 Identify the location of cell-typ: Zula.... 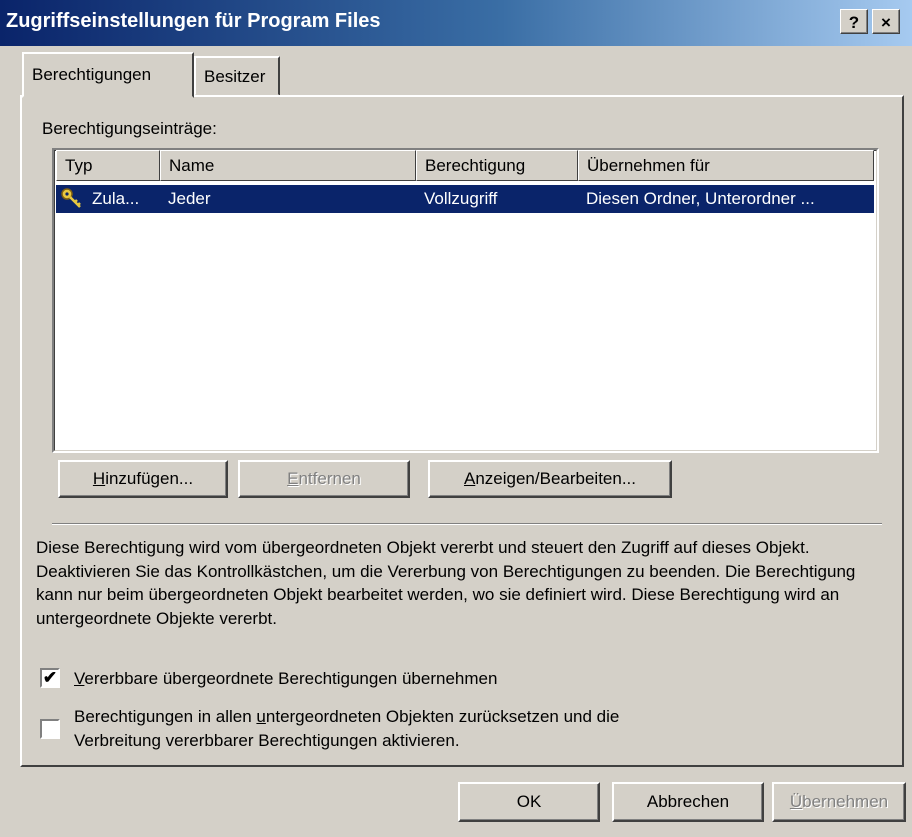
(116, 198).